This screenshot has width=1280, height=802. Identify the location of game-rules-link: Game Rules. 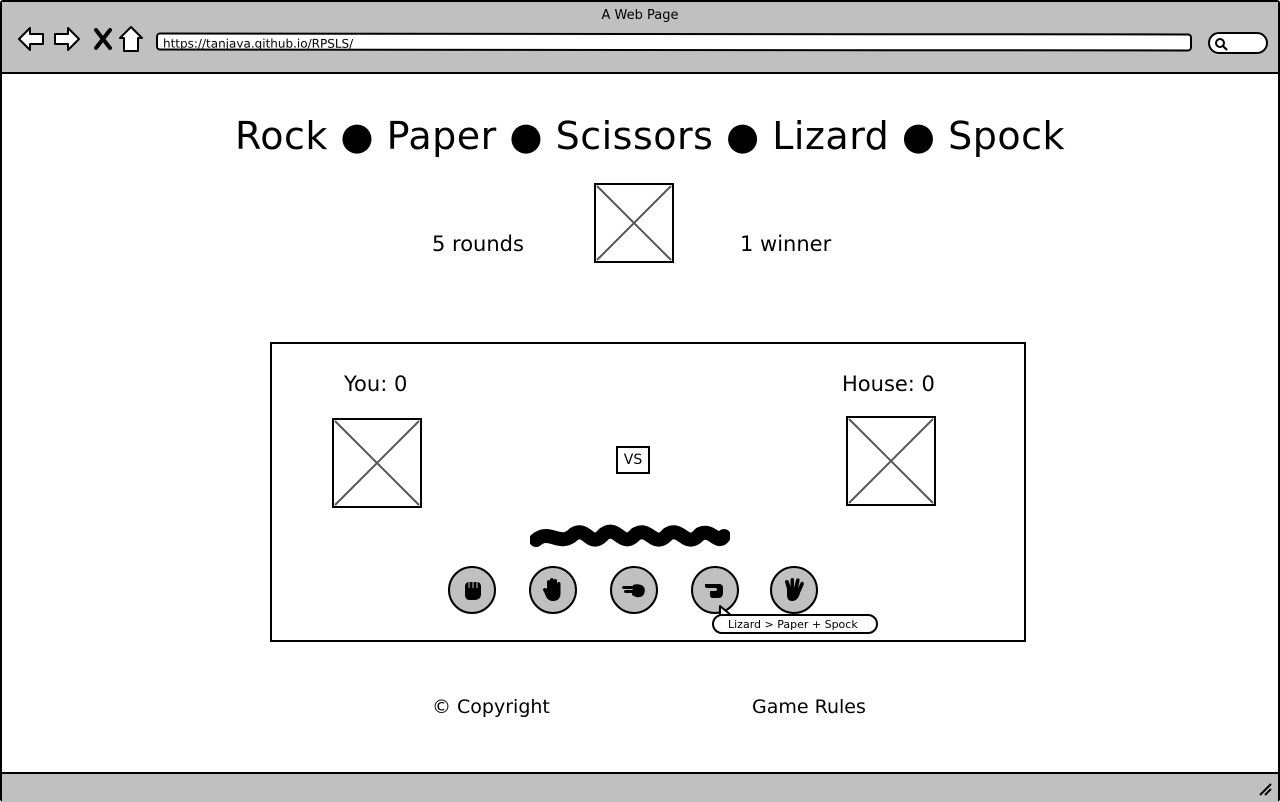
(809, 707).